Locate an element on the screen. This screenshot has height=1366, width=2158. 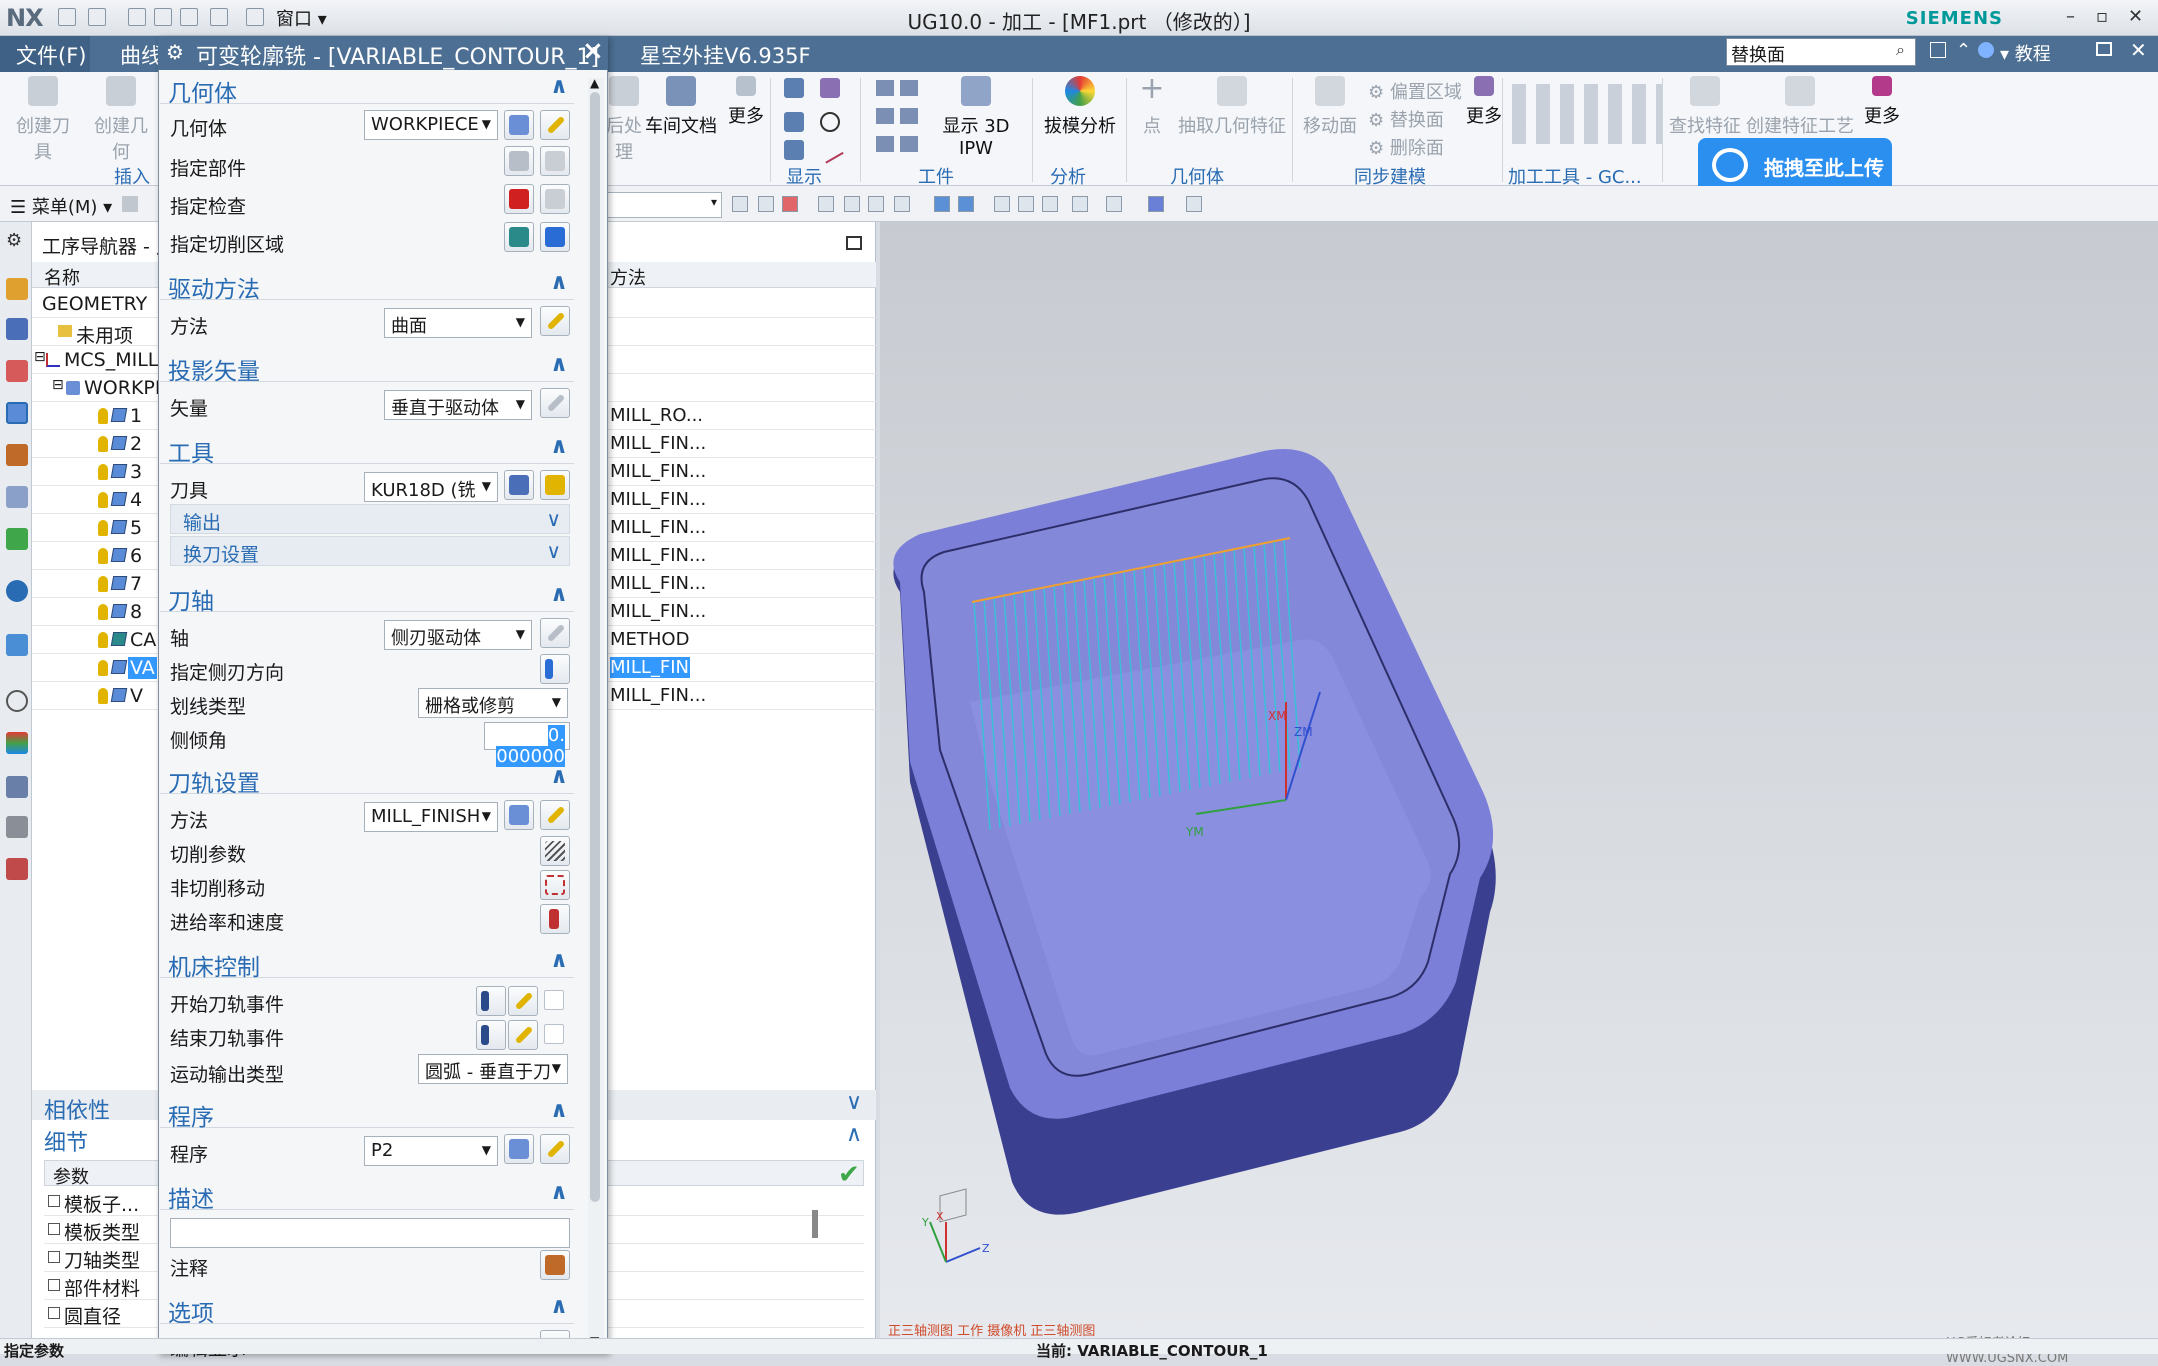
point-button: + 点 is located at coordinates (1152, 106).